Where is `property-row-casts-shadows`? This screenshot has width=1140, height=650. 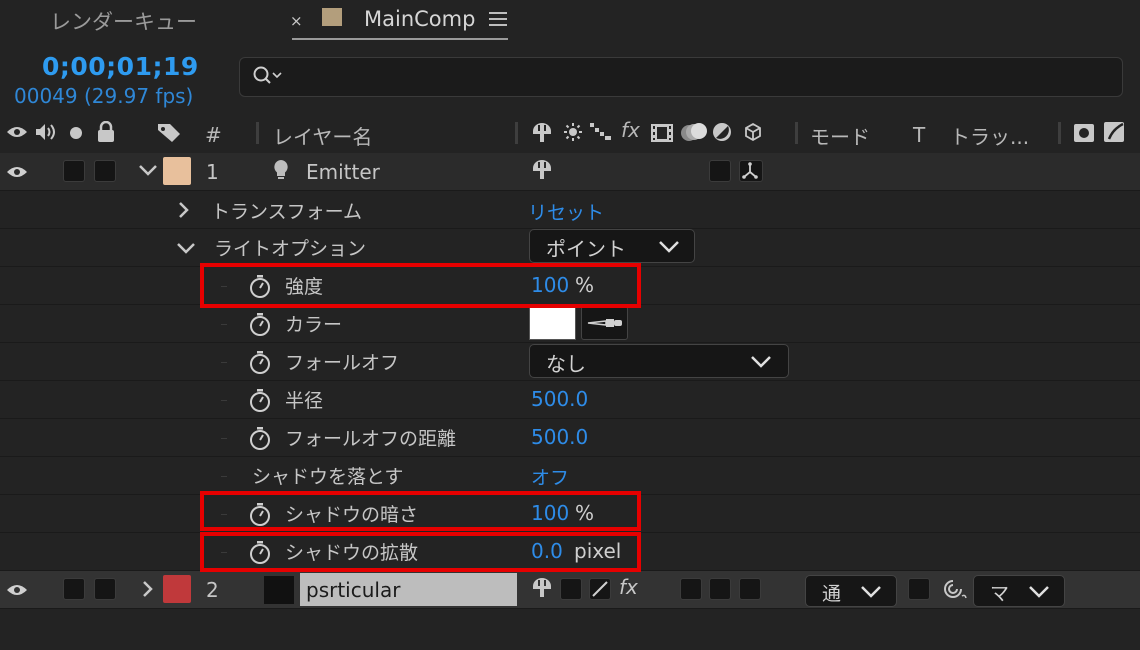
property-row-casts-shadows is located at coordinates (570, 476).